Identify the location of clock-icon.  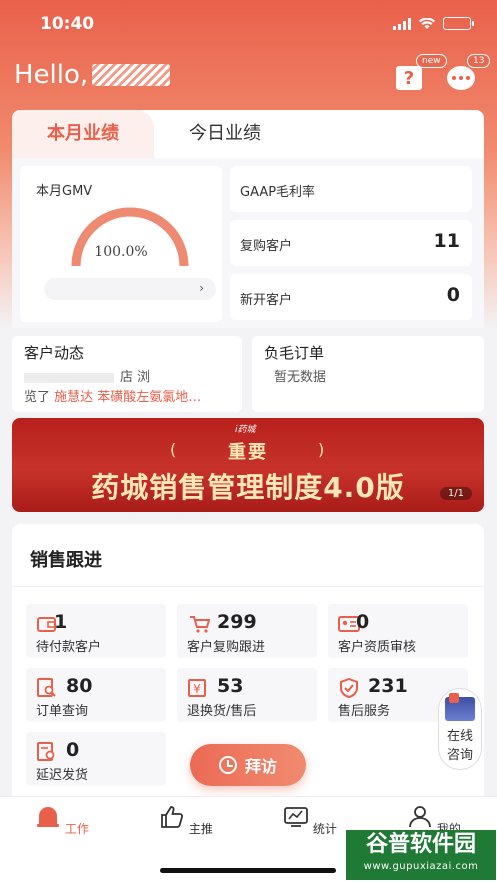
(227, 765).